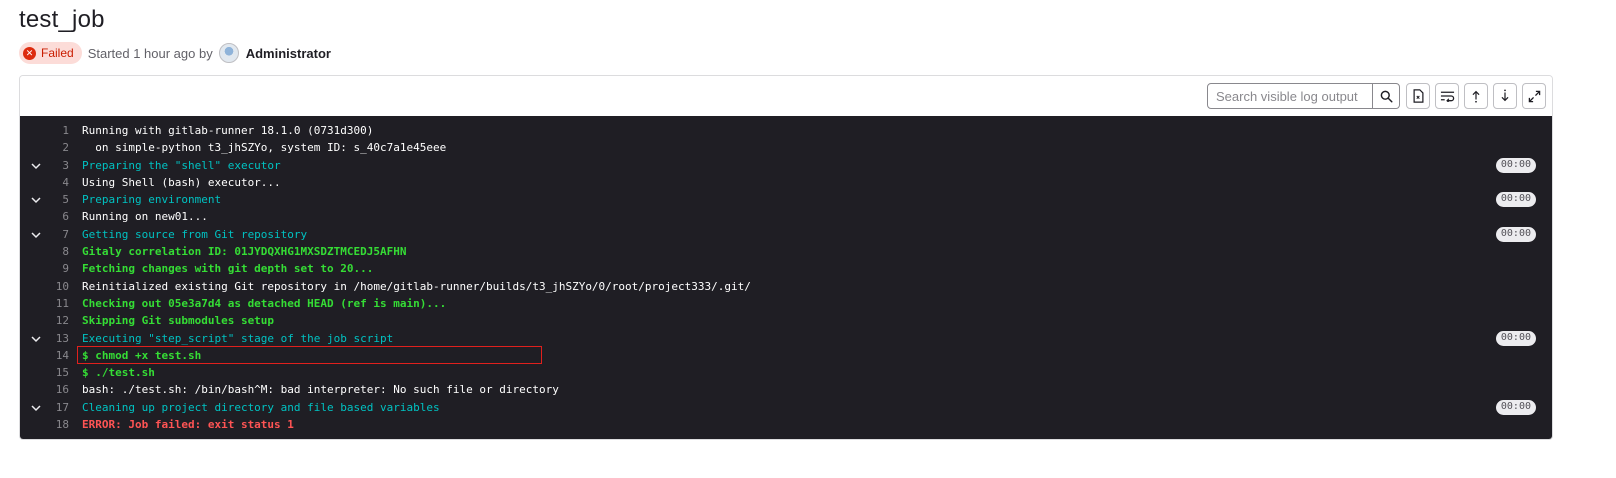 This screenshot has width=1616, height=478. I want to click on log-text: Getting source from Git repository, so click(195, 234).